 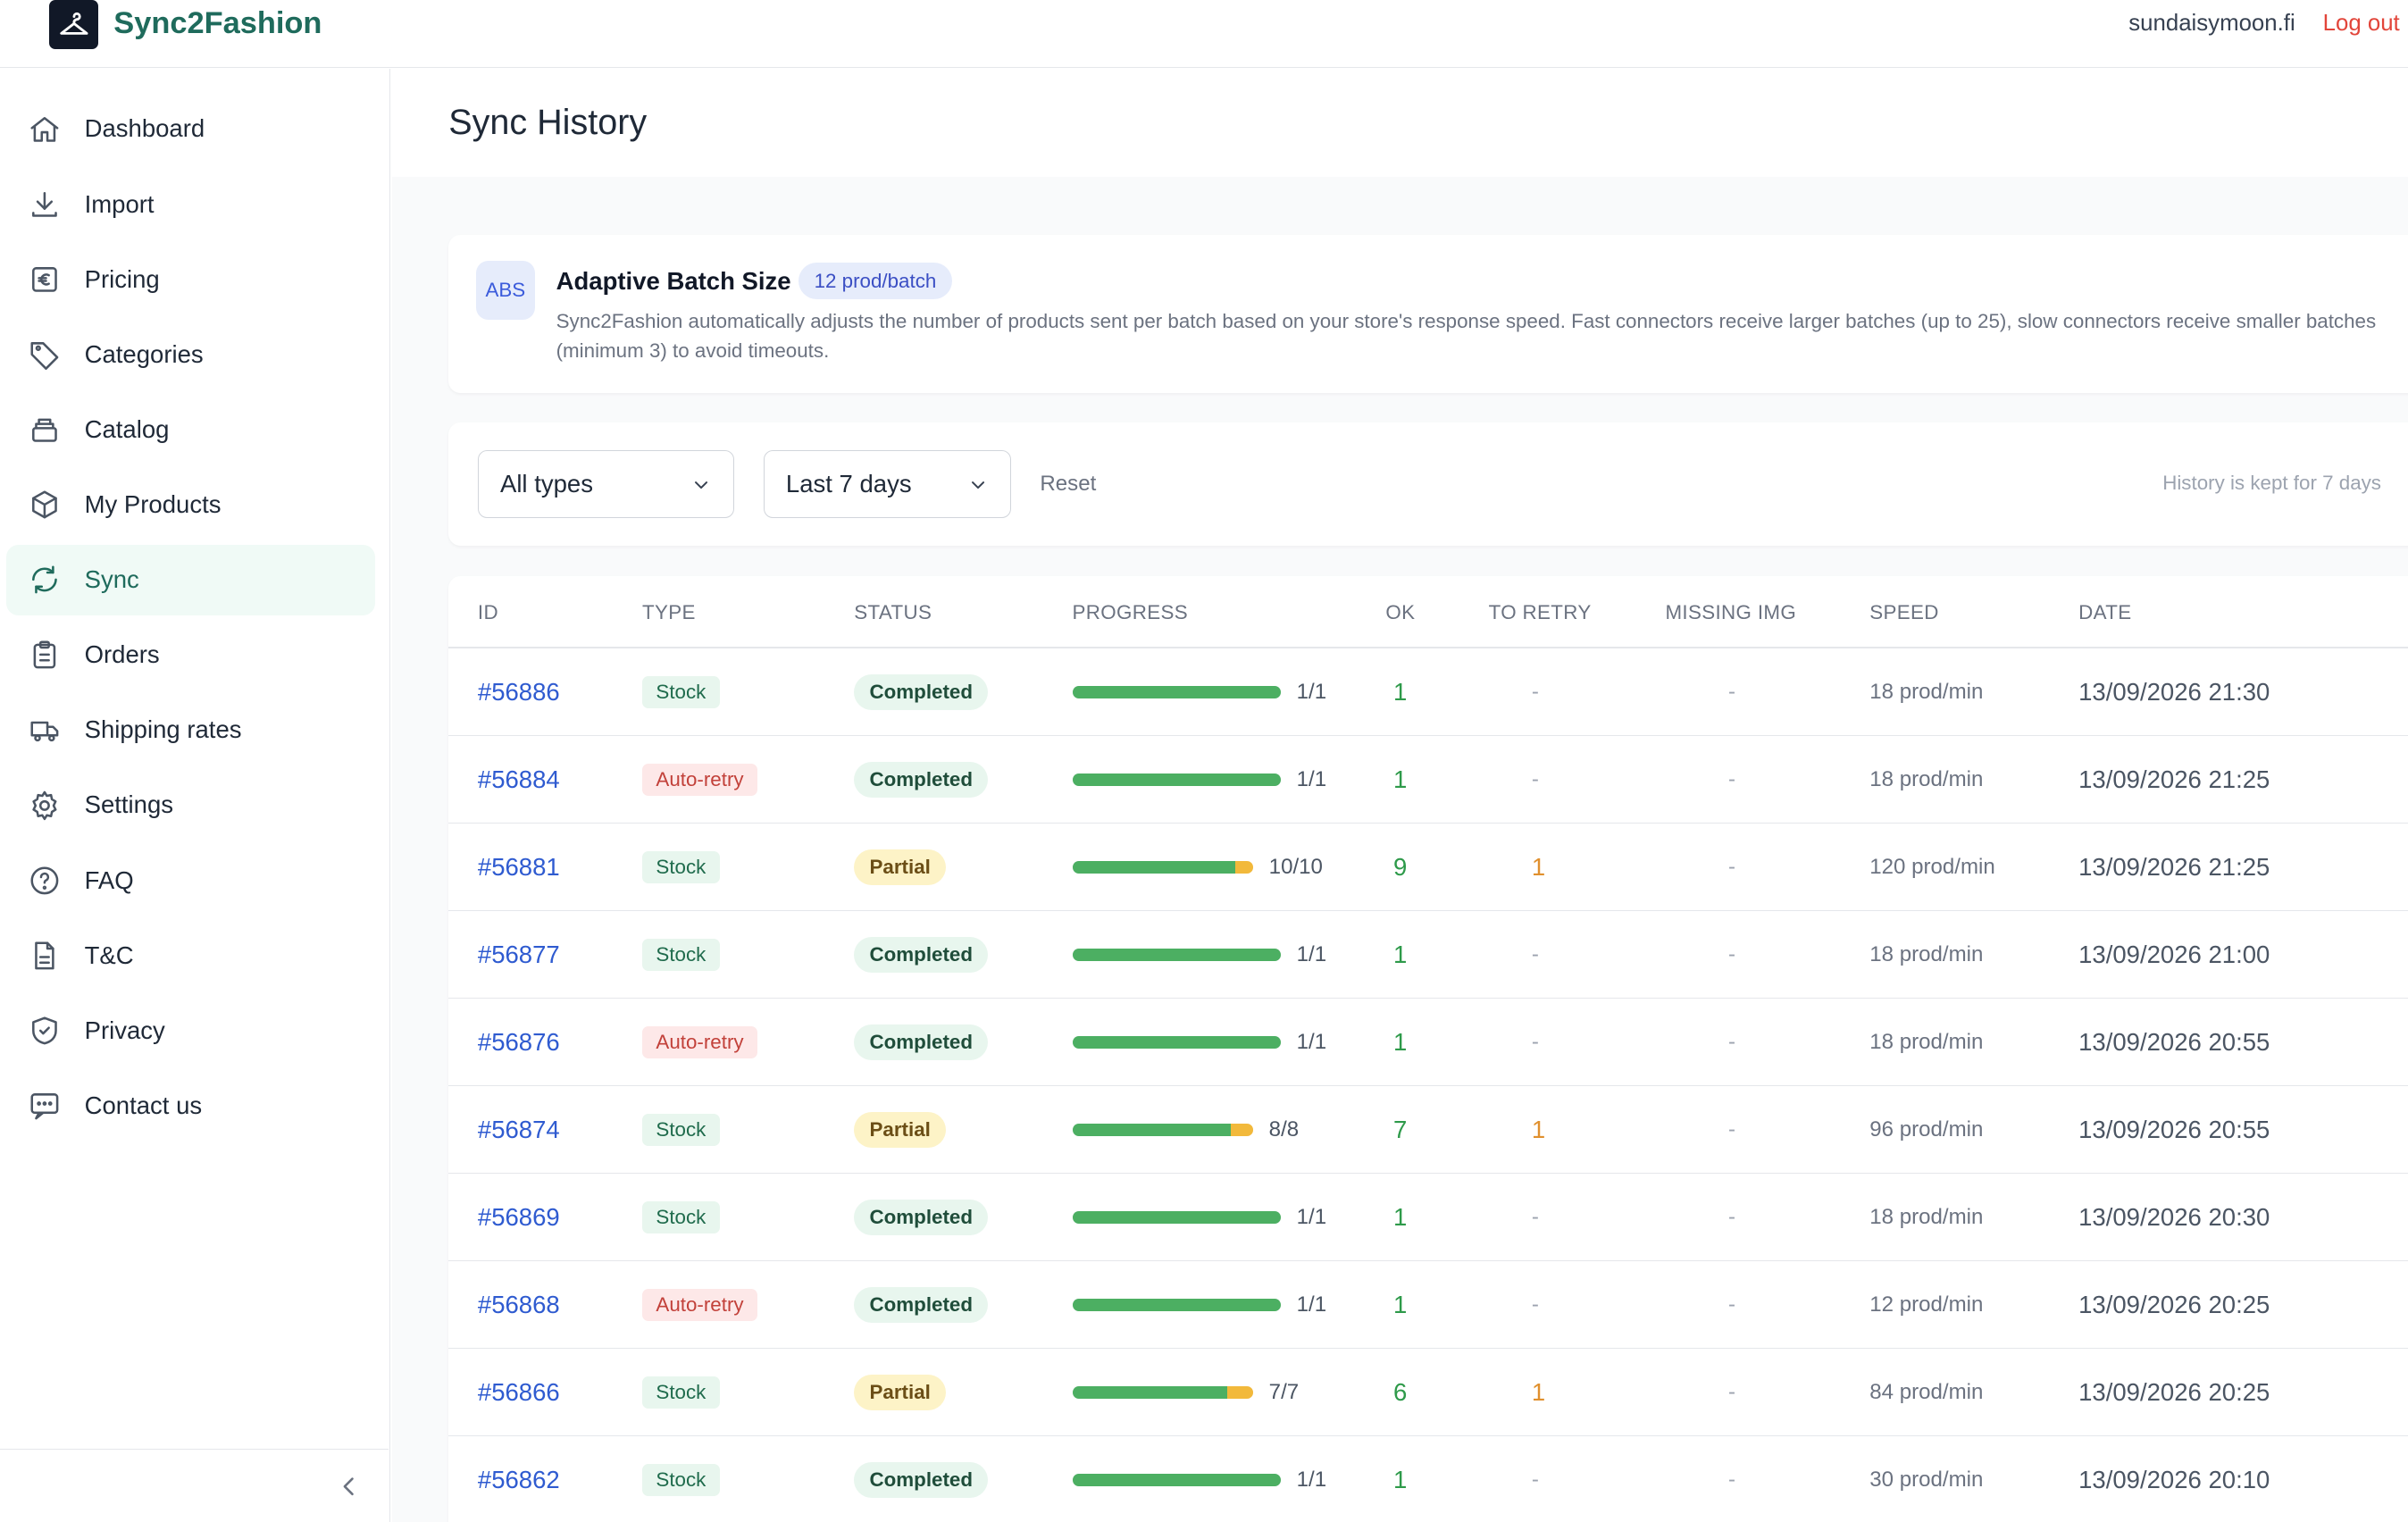 I want to click on sidebar-item-sync: Sync, so click(x=190, y=579).